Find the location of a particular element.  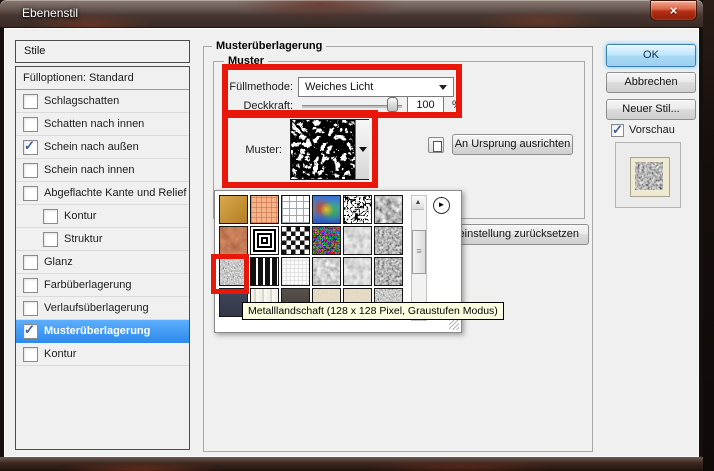

pattern-swatch-faint-grid is located at coordinates (295, 271).